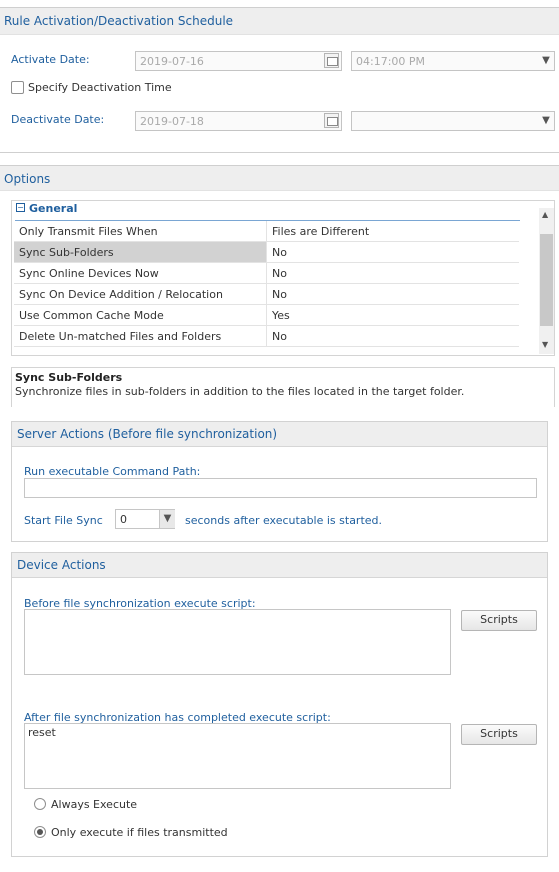 This screenshot has height=872, width=559. Describe the element at coordinates (66, 252) in the screenshot. I see `row-key: Sync Sub-Folders` at that location.